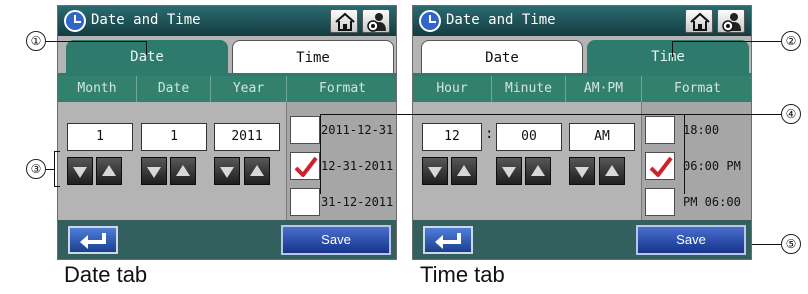 This screenshot has height=294, width=808. I want to click on minute-down-button, so click(509, 171).